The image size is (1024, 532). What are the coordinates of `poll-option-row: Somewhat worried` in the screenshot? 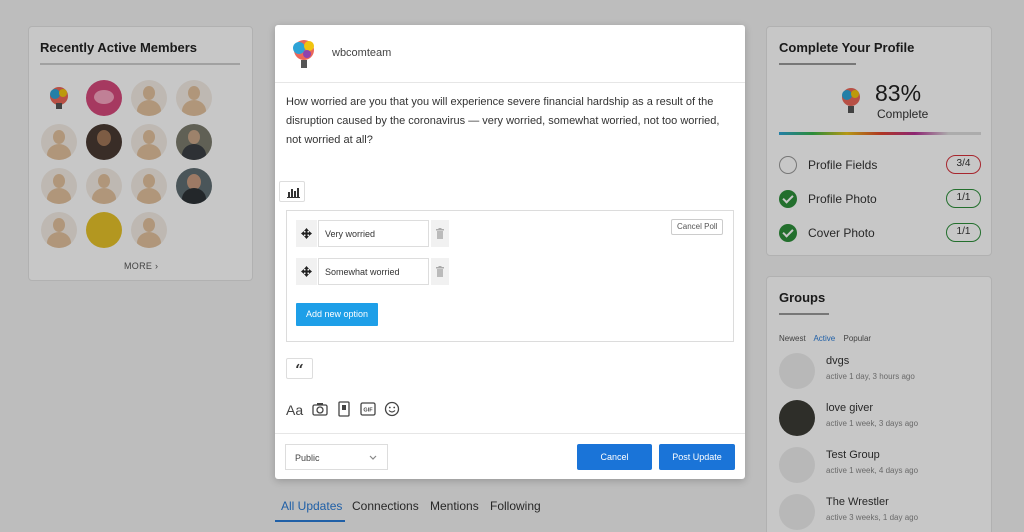 It's located at (372, 271).